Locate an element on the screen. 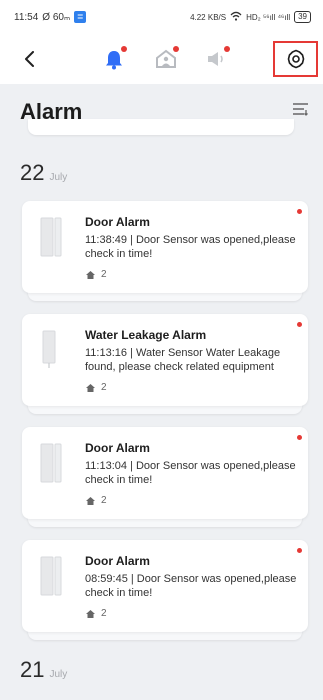 The image size is (323, 700). list-filter-button is located at coordinates (301, 109).